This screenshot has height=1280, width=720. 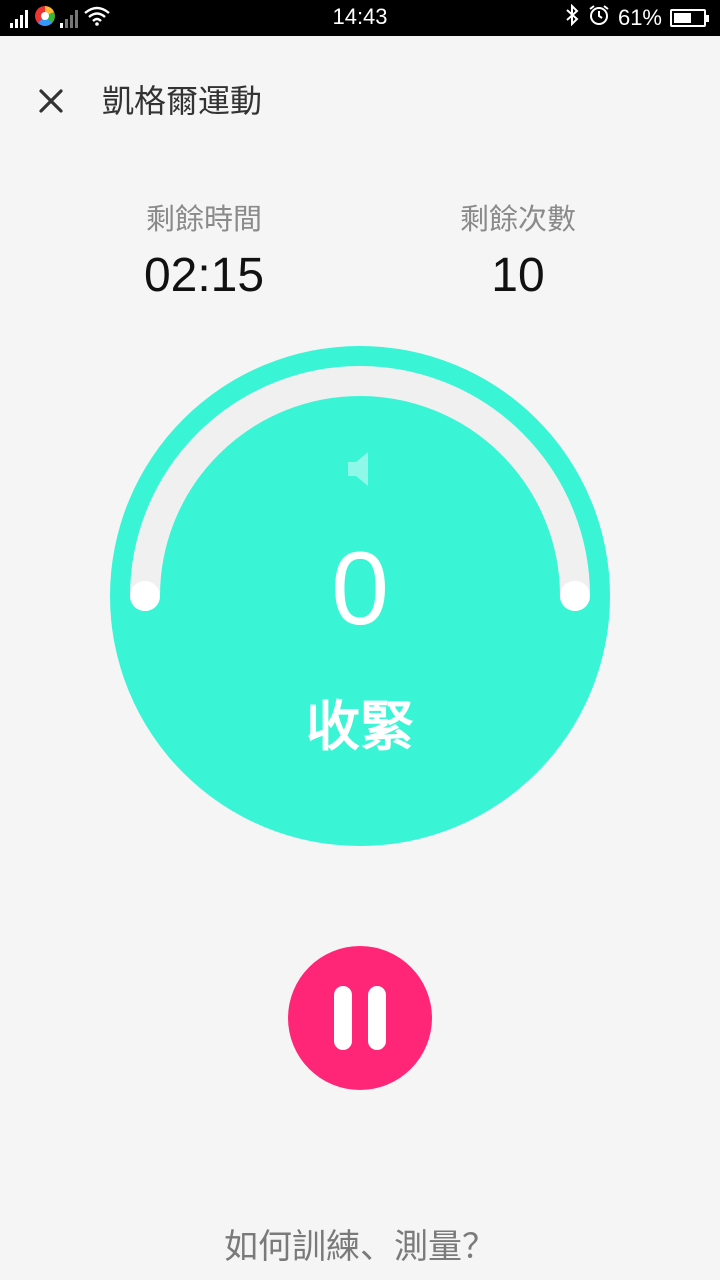 I want to click on alarm-icon, so click(x=599, y=18).